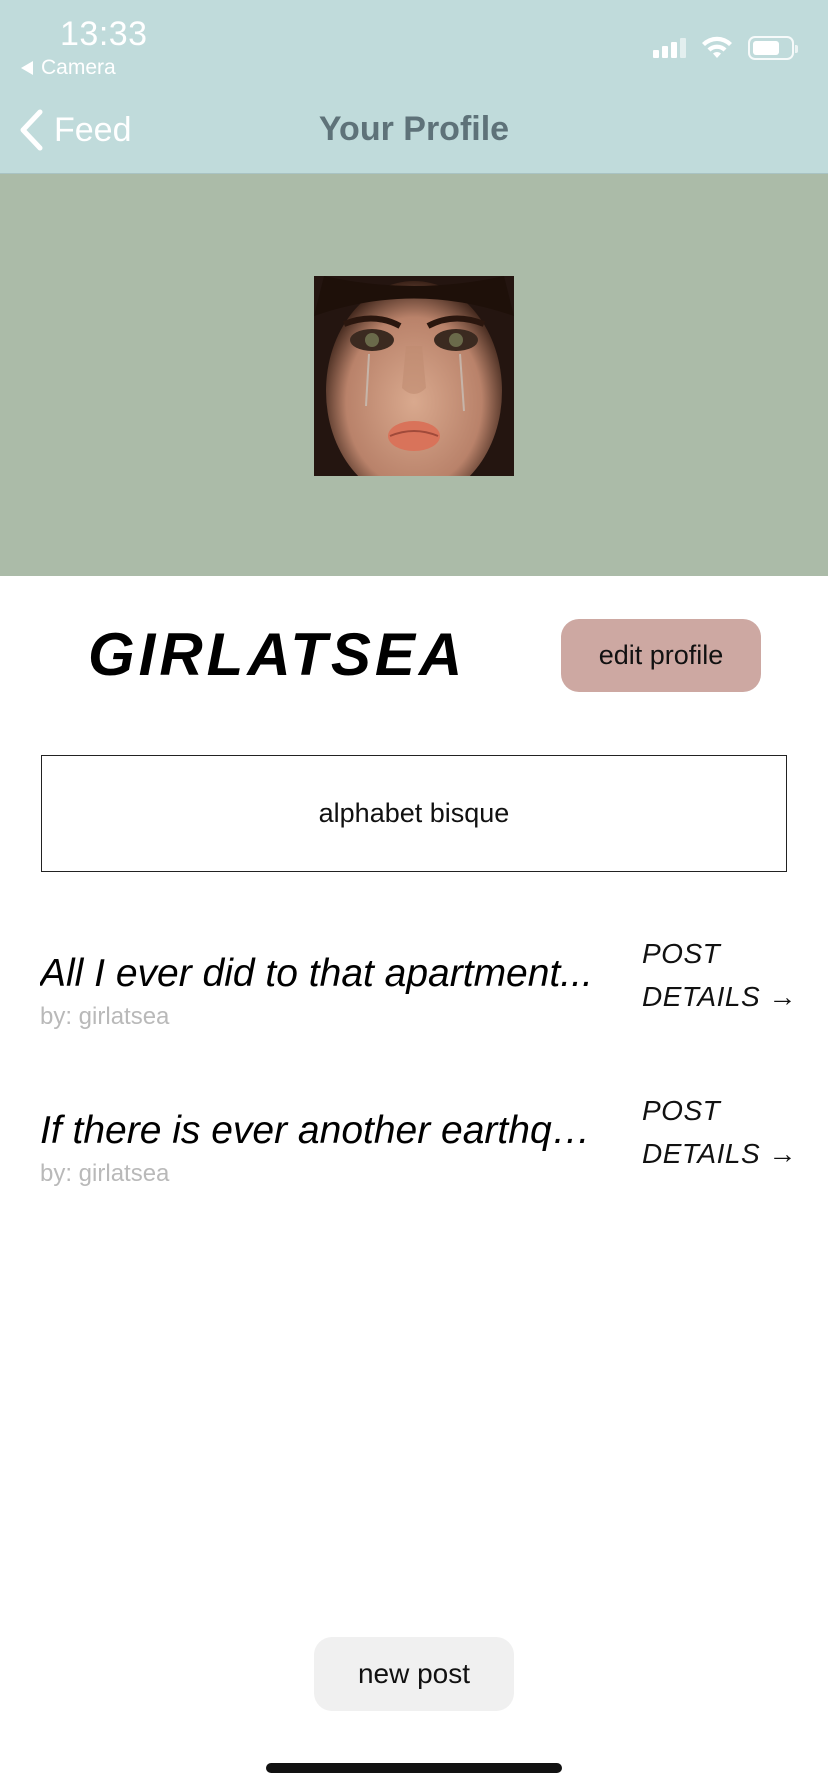  Describe the element at coordinates (414, 87) in the screenshot. I see `top-bar: 13:33 Camera Feed Your Profile` at that location.